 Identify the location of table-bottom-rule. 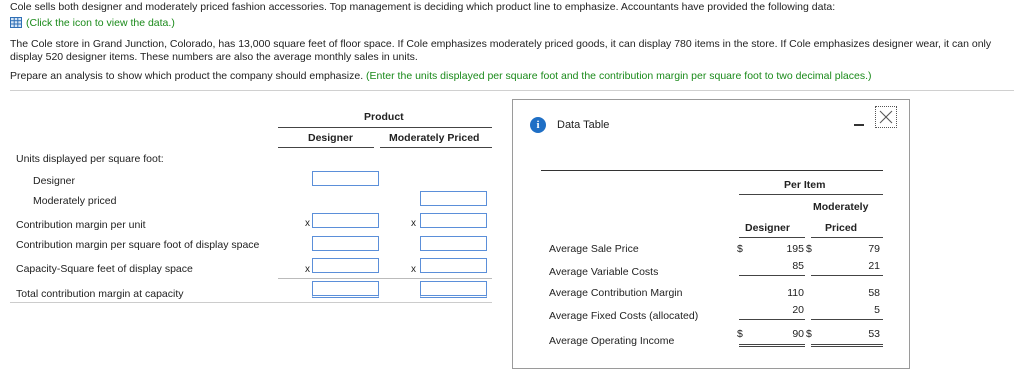
(251, 302).